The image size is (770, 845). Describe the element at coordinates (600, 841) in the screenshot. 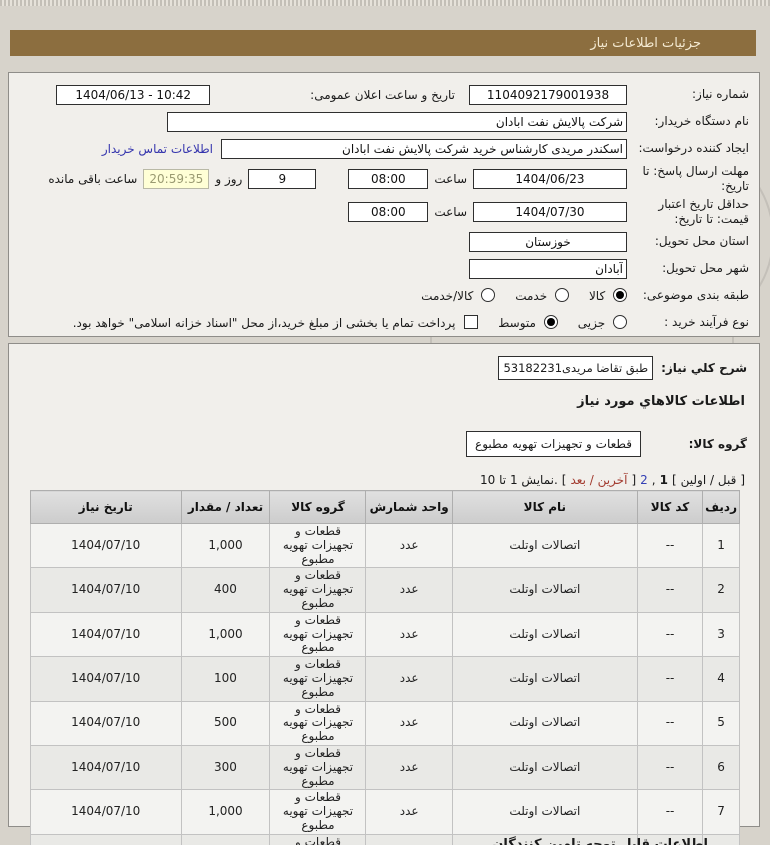

I see `bottom-partial-heading: اطلاعات قابل توجه تامین کنندگان` at that location.